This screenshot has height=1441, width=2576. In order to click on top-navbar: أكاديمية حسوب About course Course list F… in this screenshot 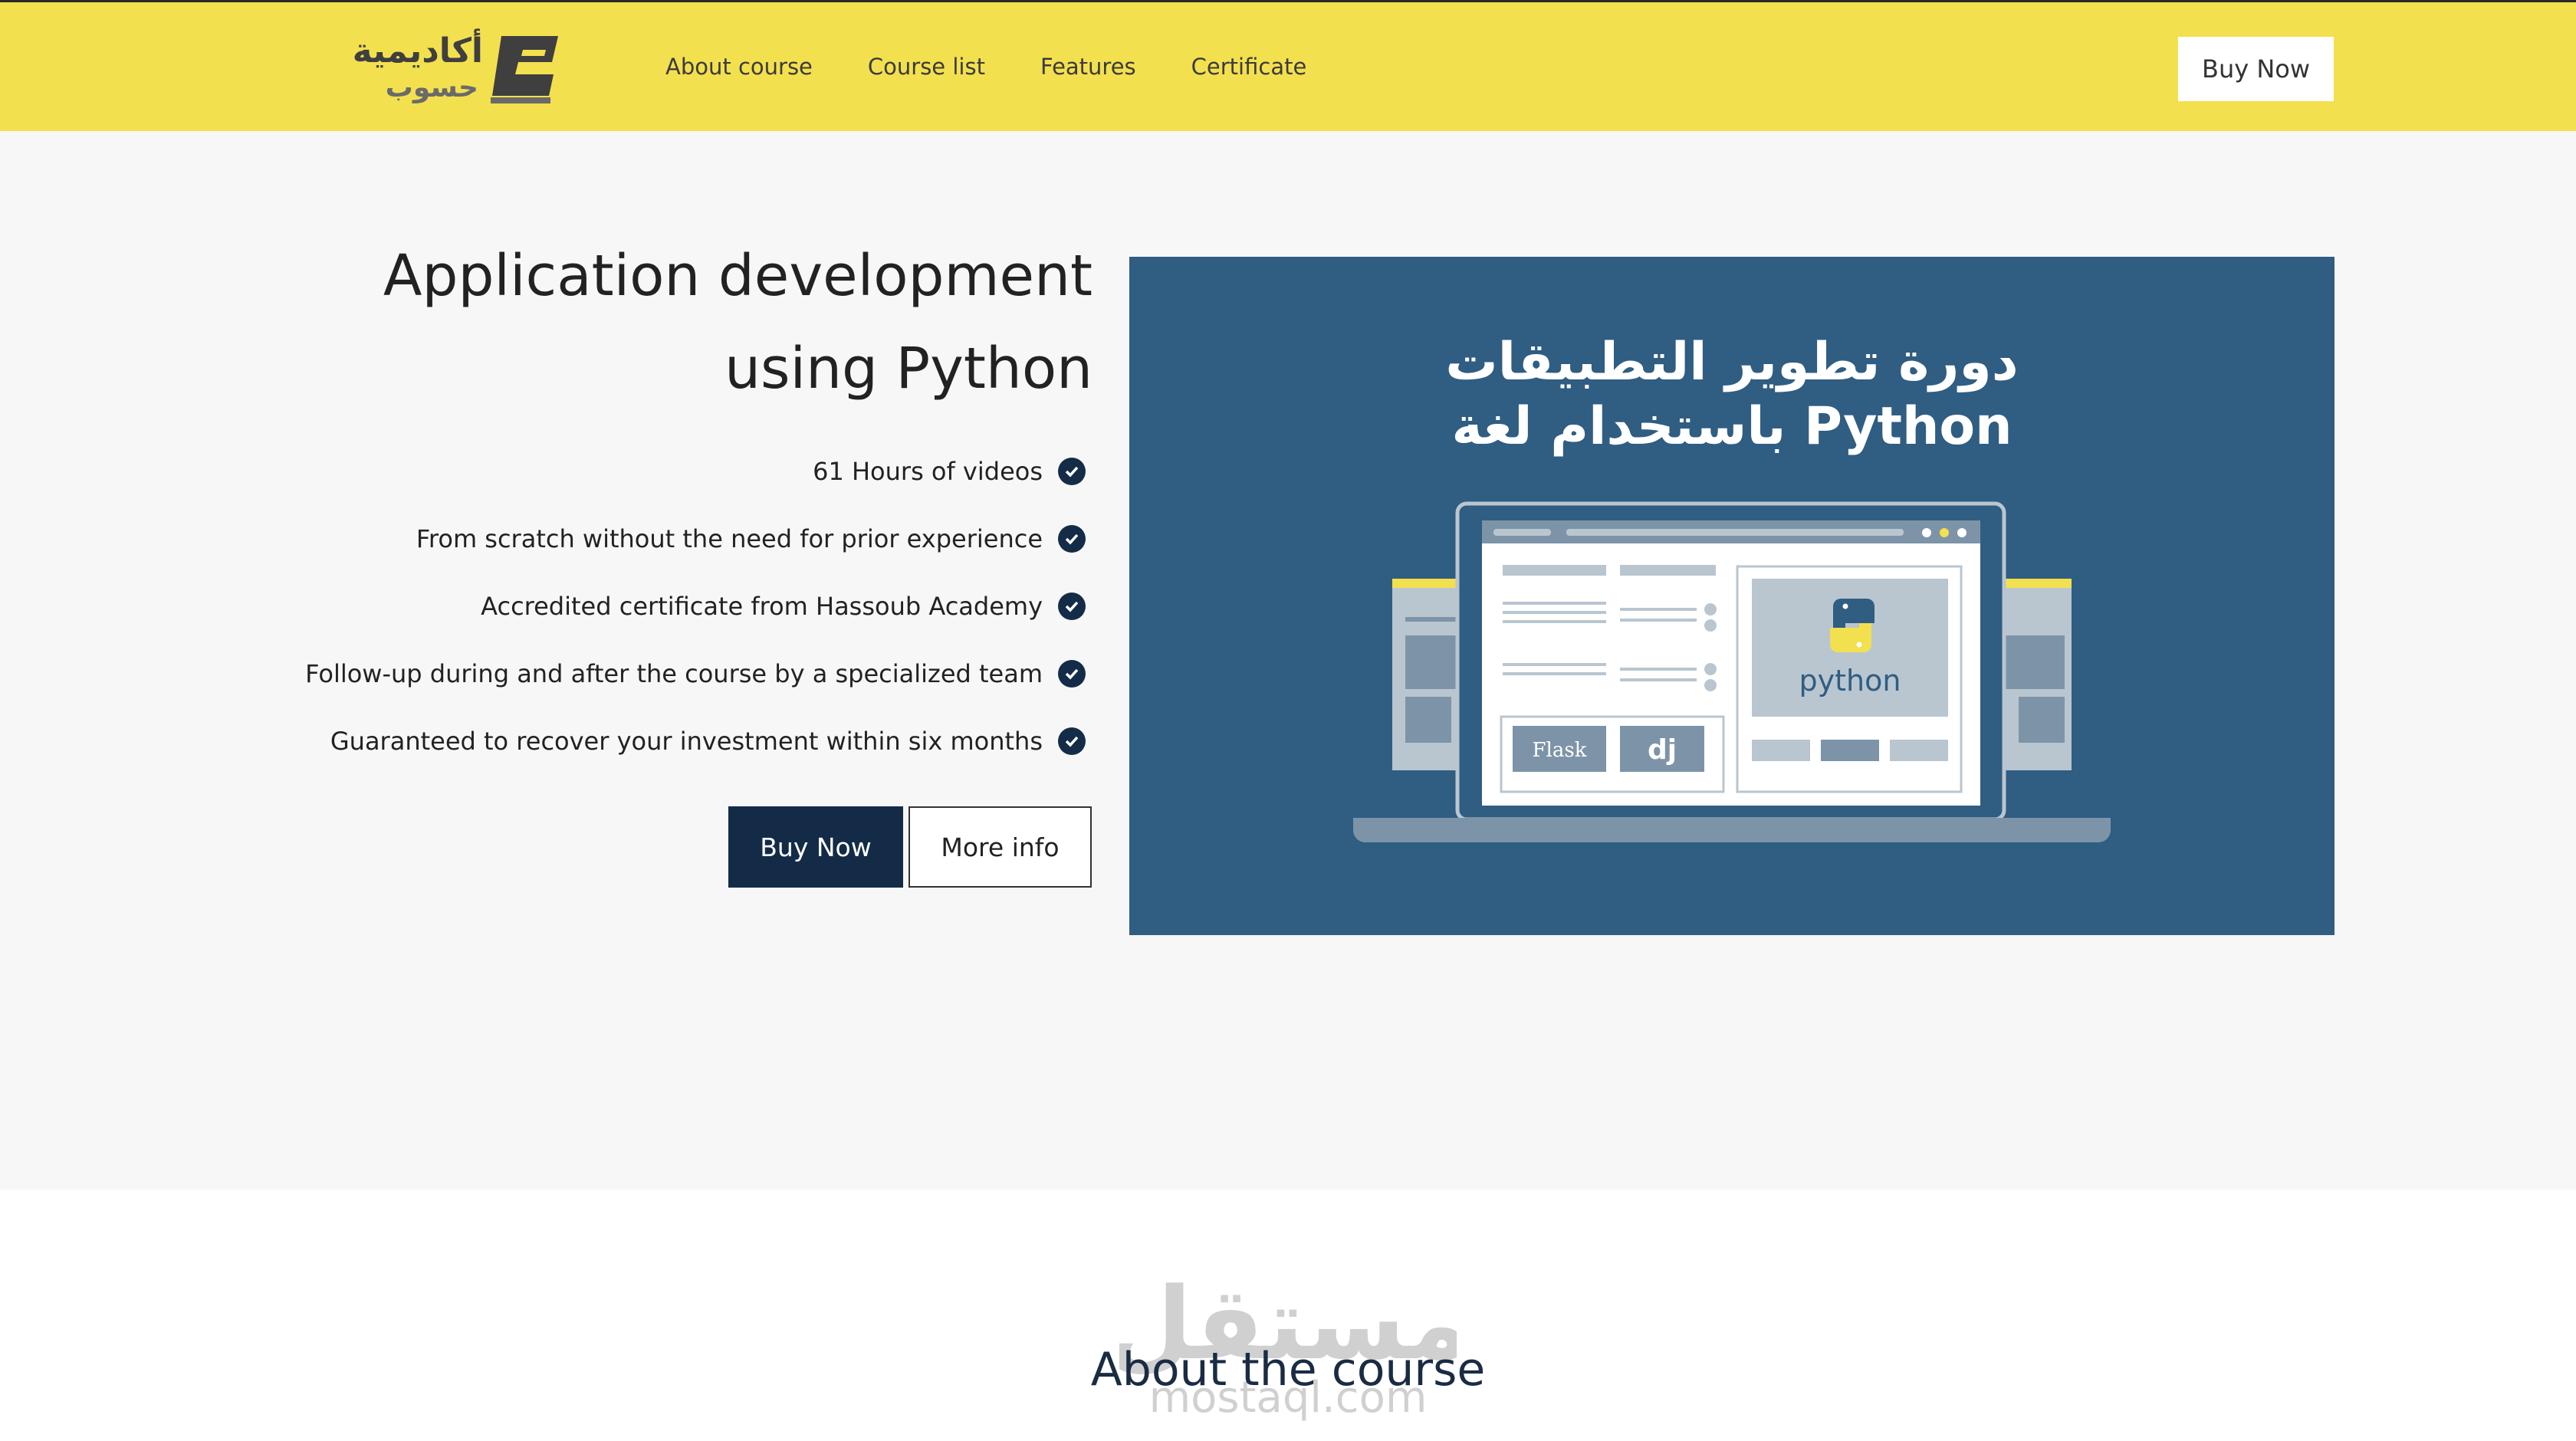, I will do `click(1288, 65)`.